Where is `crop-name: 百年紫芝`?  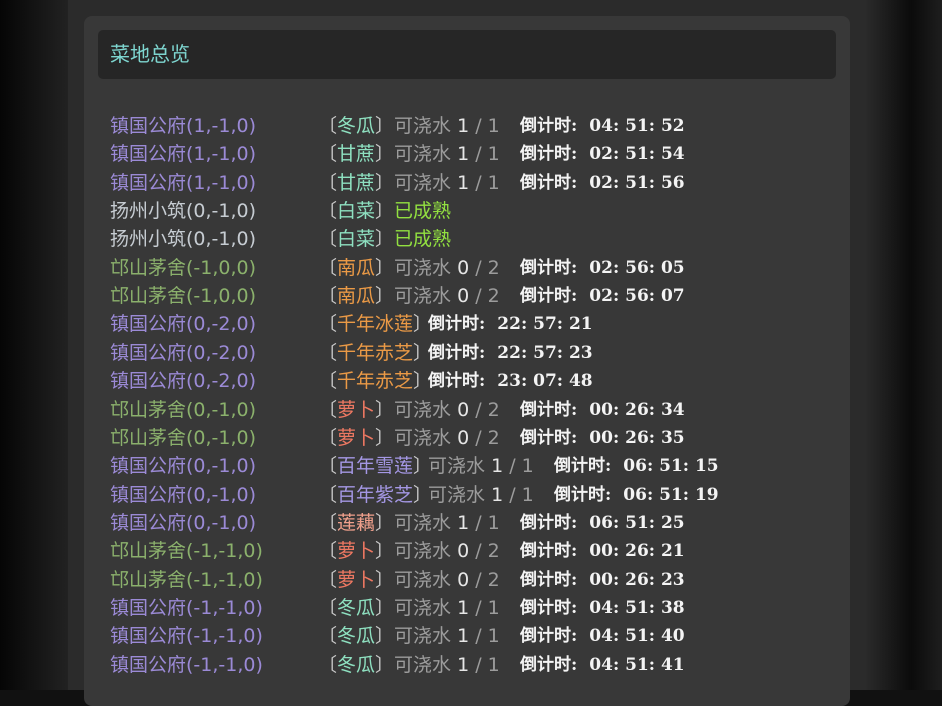
crop-name: 百年紫芝 is located at coordinates (375, 495).